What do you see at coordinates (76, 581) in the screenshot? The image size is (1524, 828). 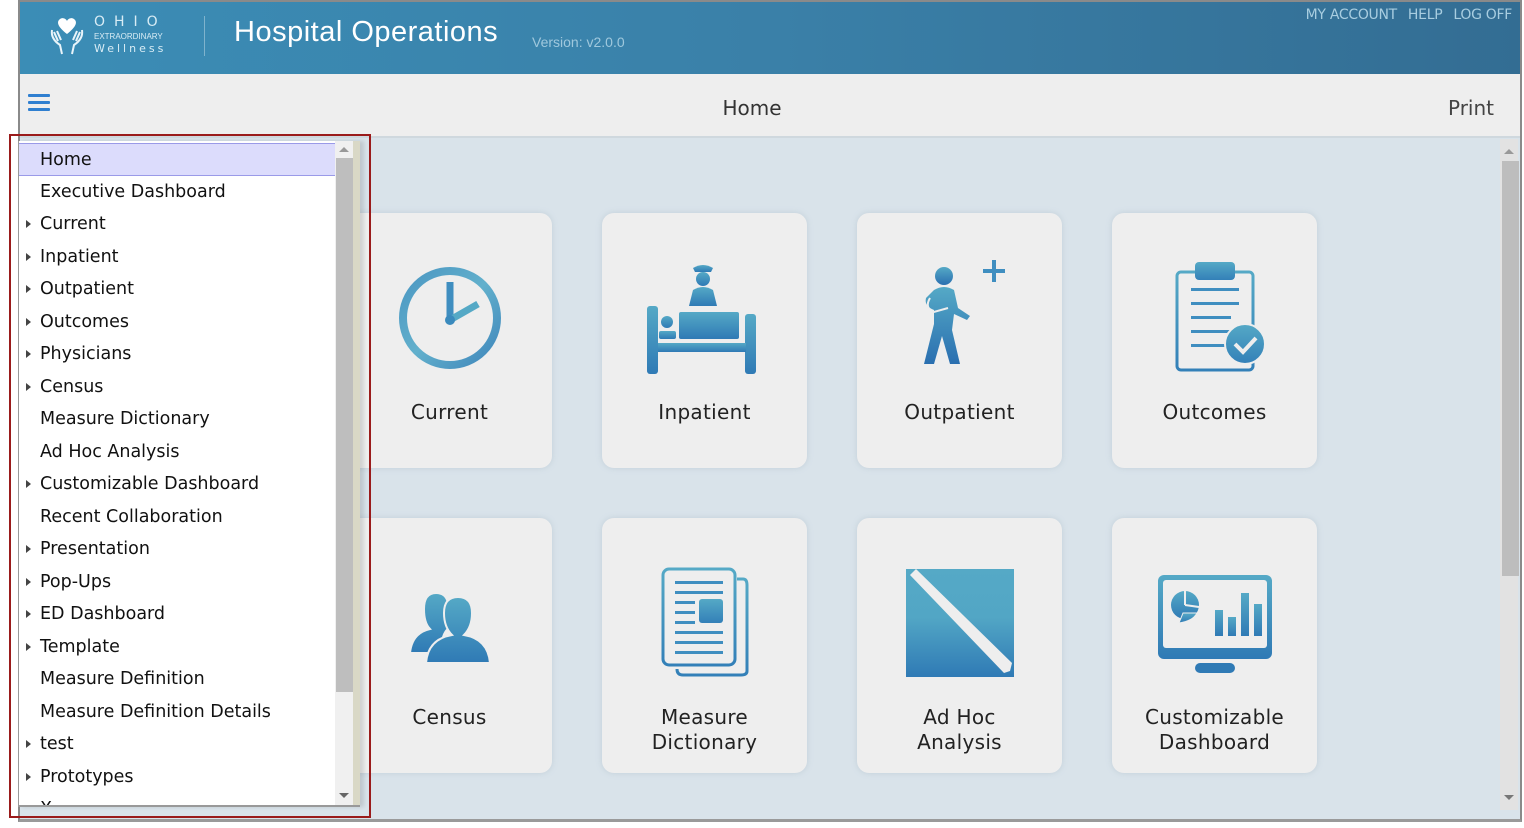 I see `nav-item-label: Pop-Ups` at bounding box center [76, 581].